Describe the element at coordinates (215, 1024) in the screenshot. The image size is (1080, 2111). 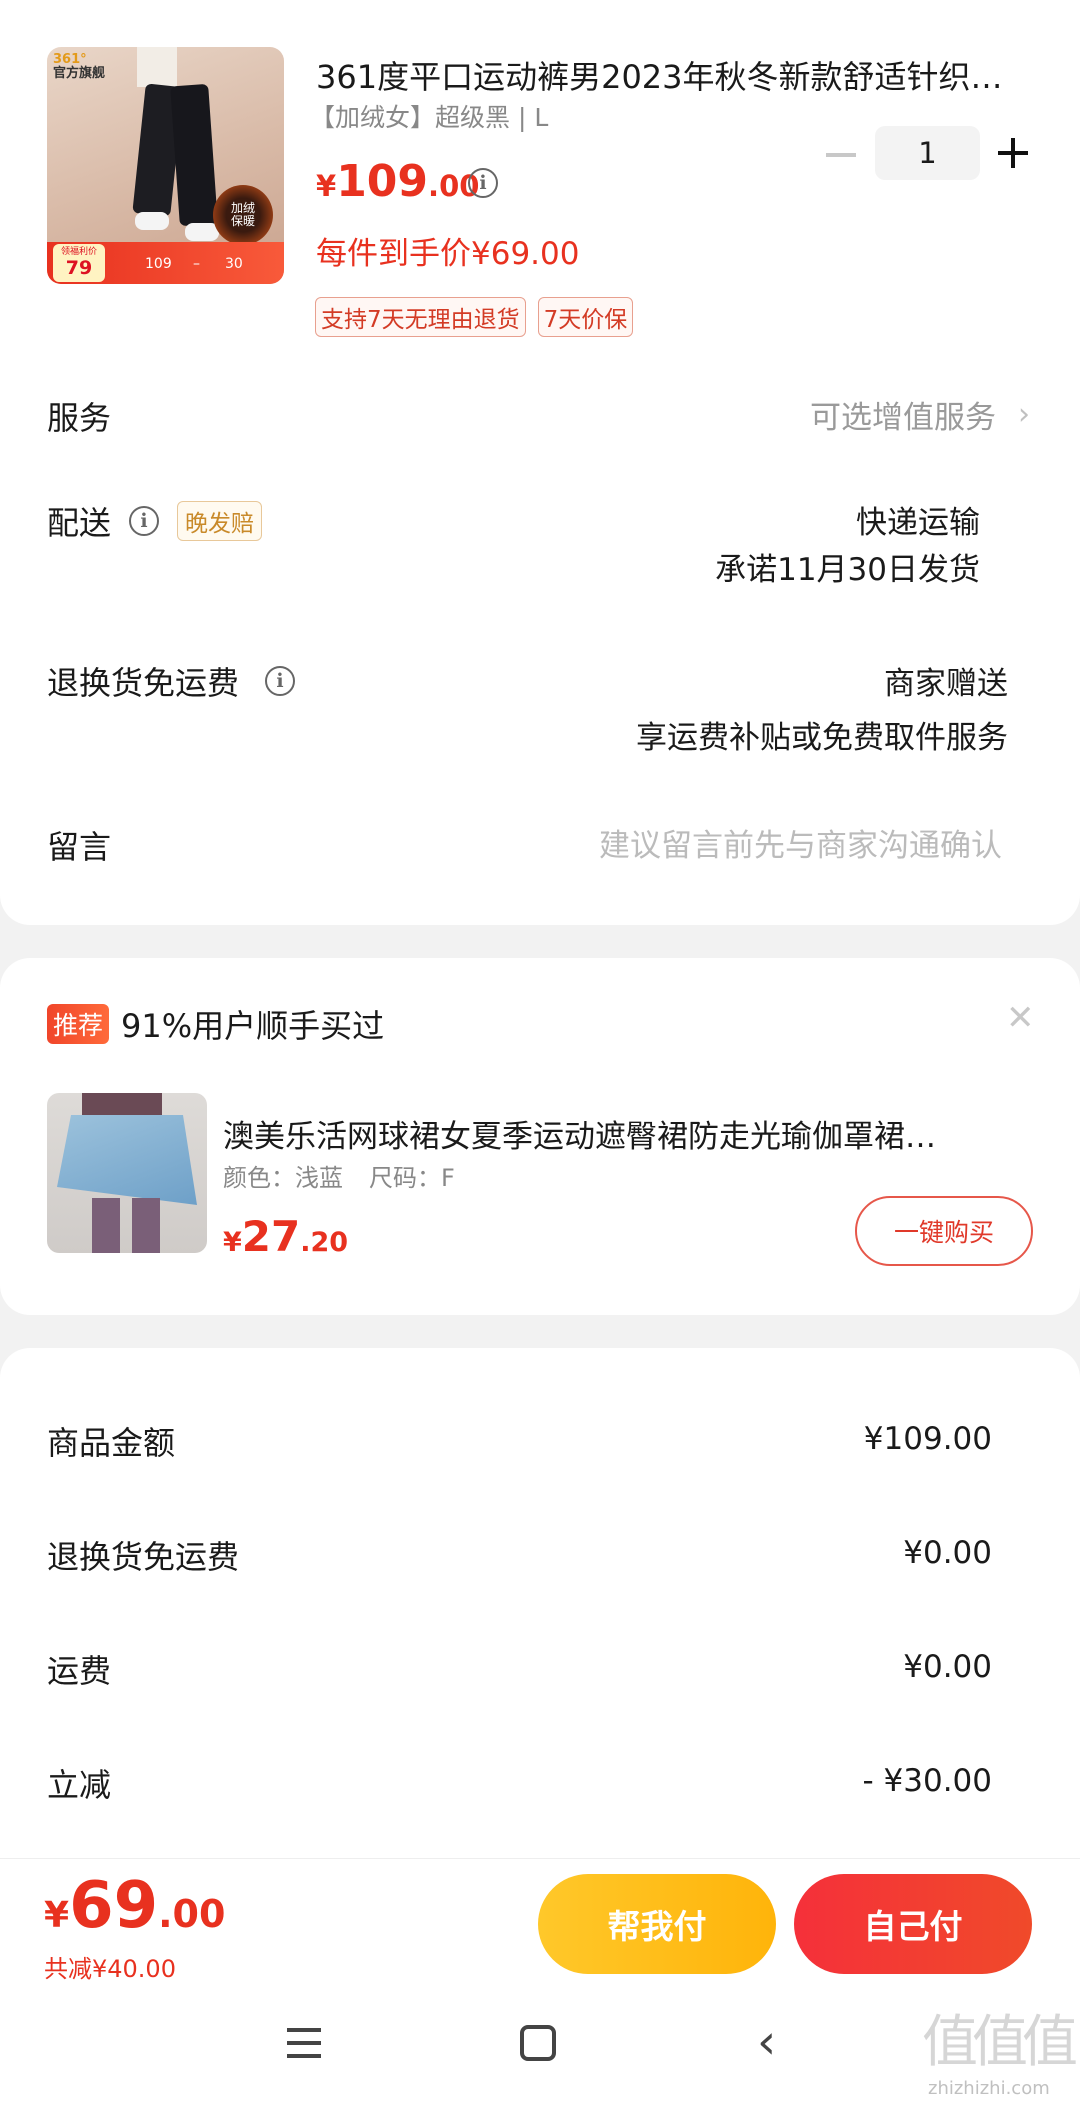
I see `recommend-header: 推荐 91%用户顺手买过` at that location.